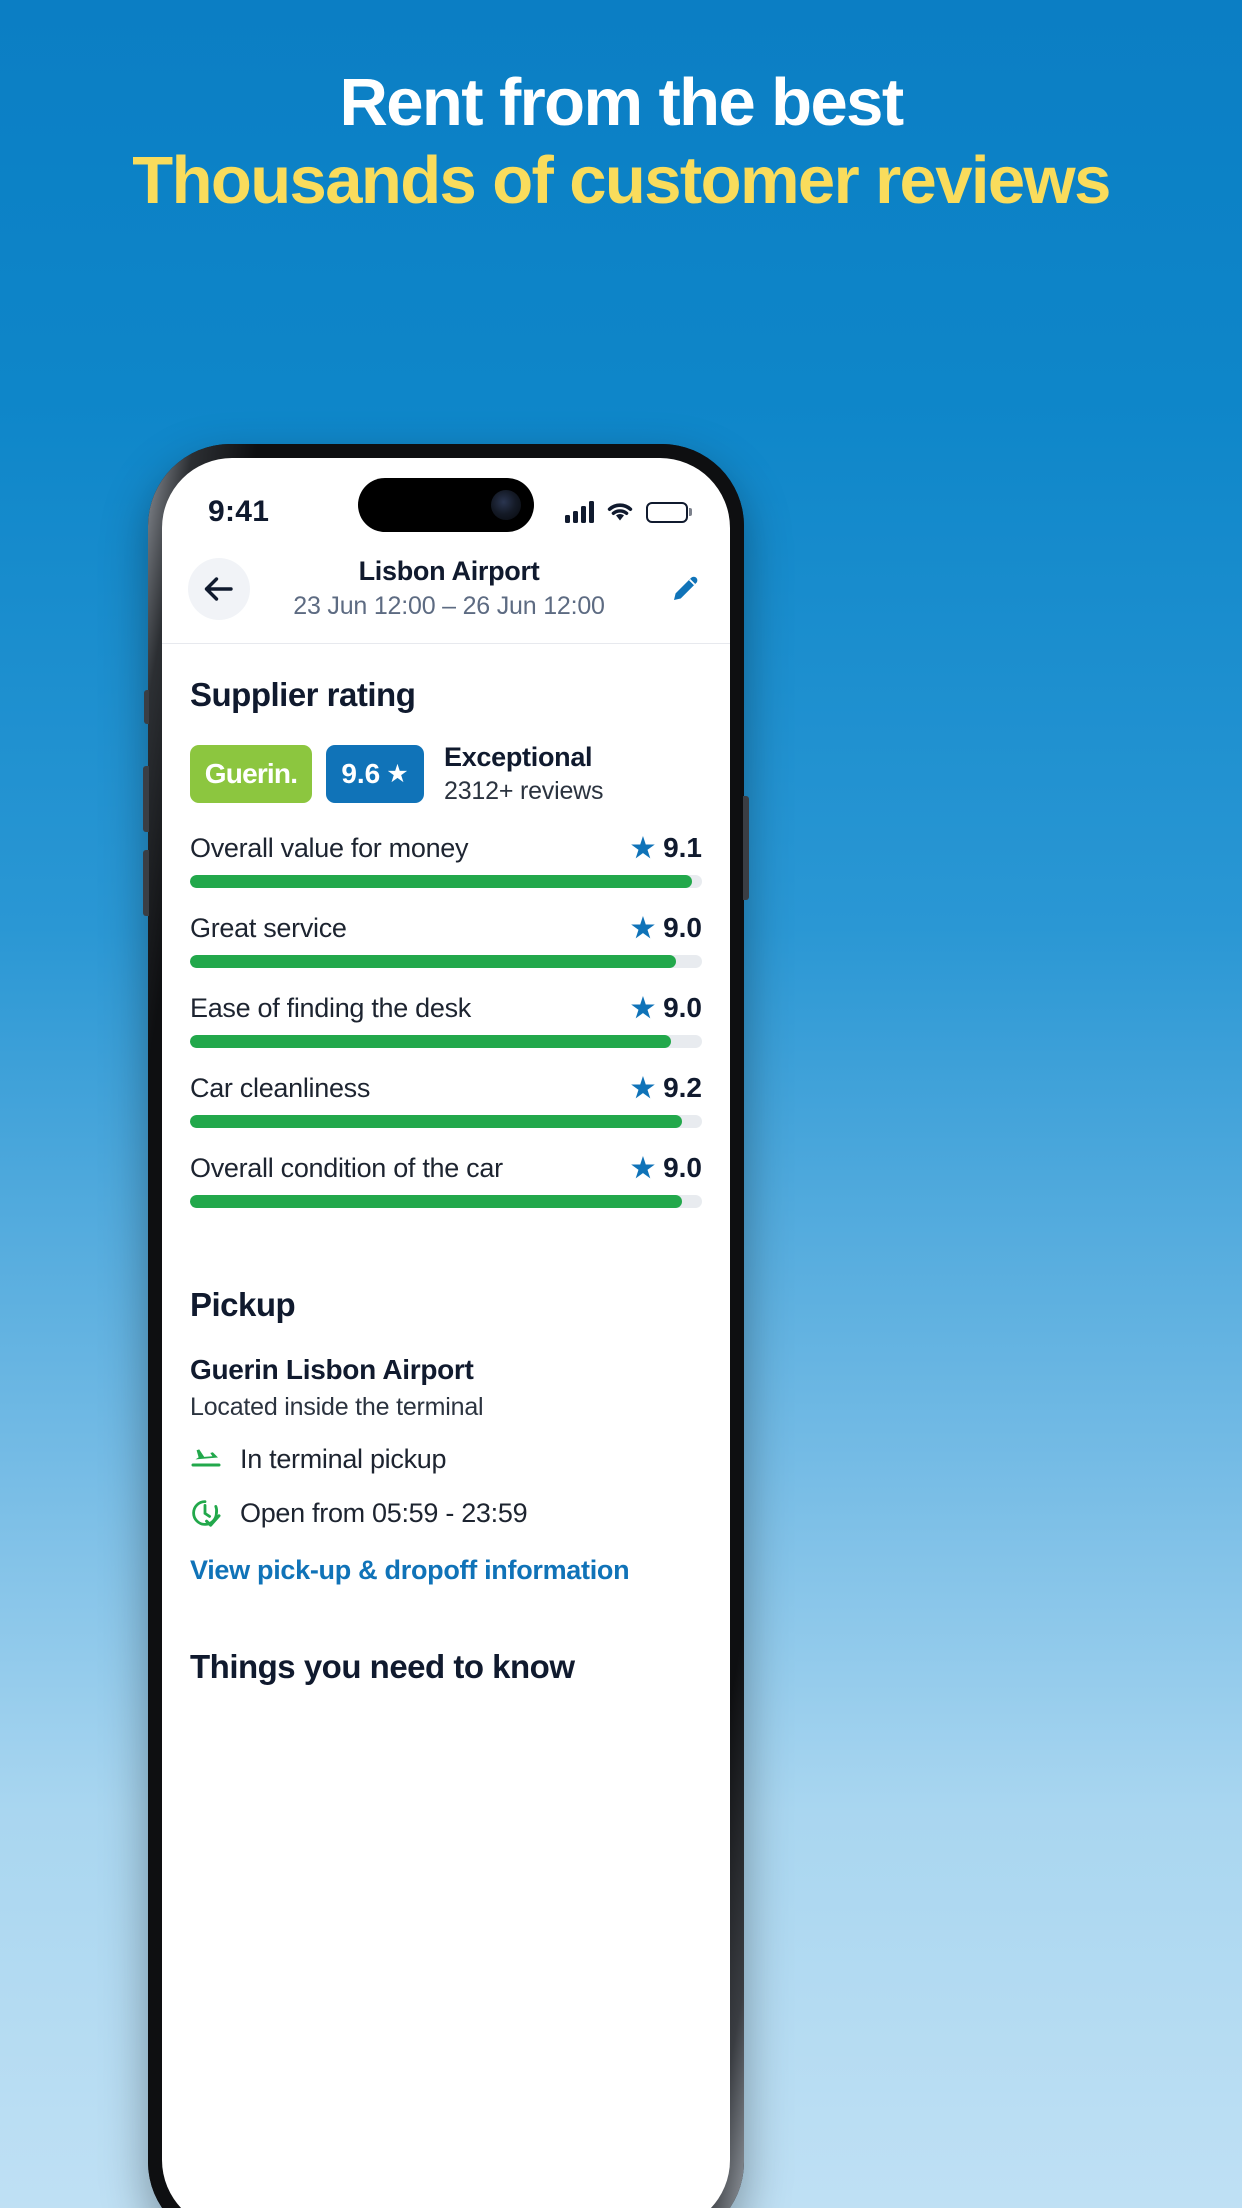 The image size is (1242, 2208). Describe the element at coordinates (579, 512) in the screenshot. I see `cellular-signal-icon` at that location.